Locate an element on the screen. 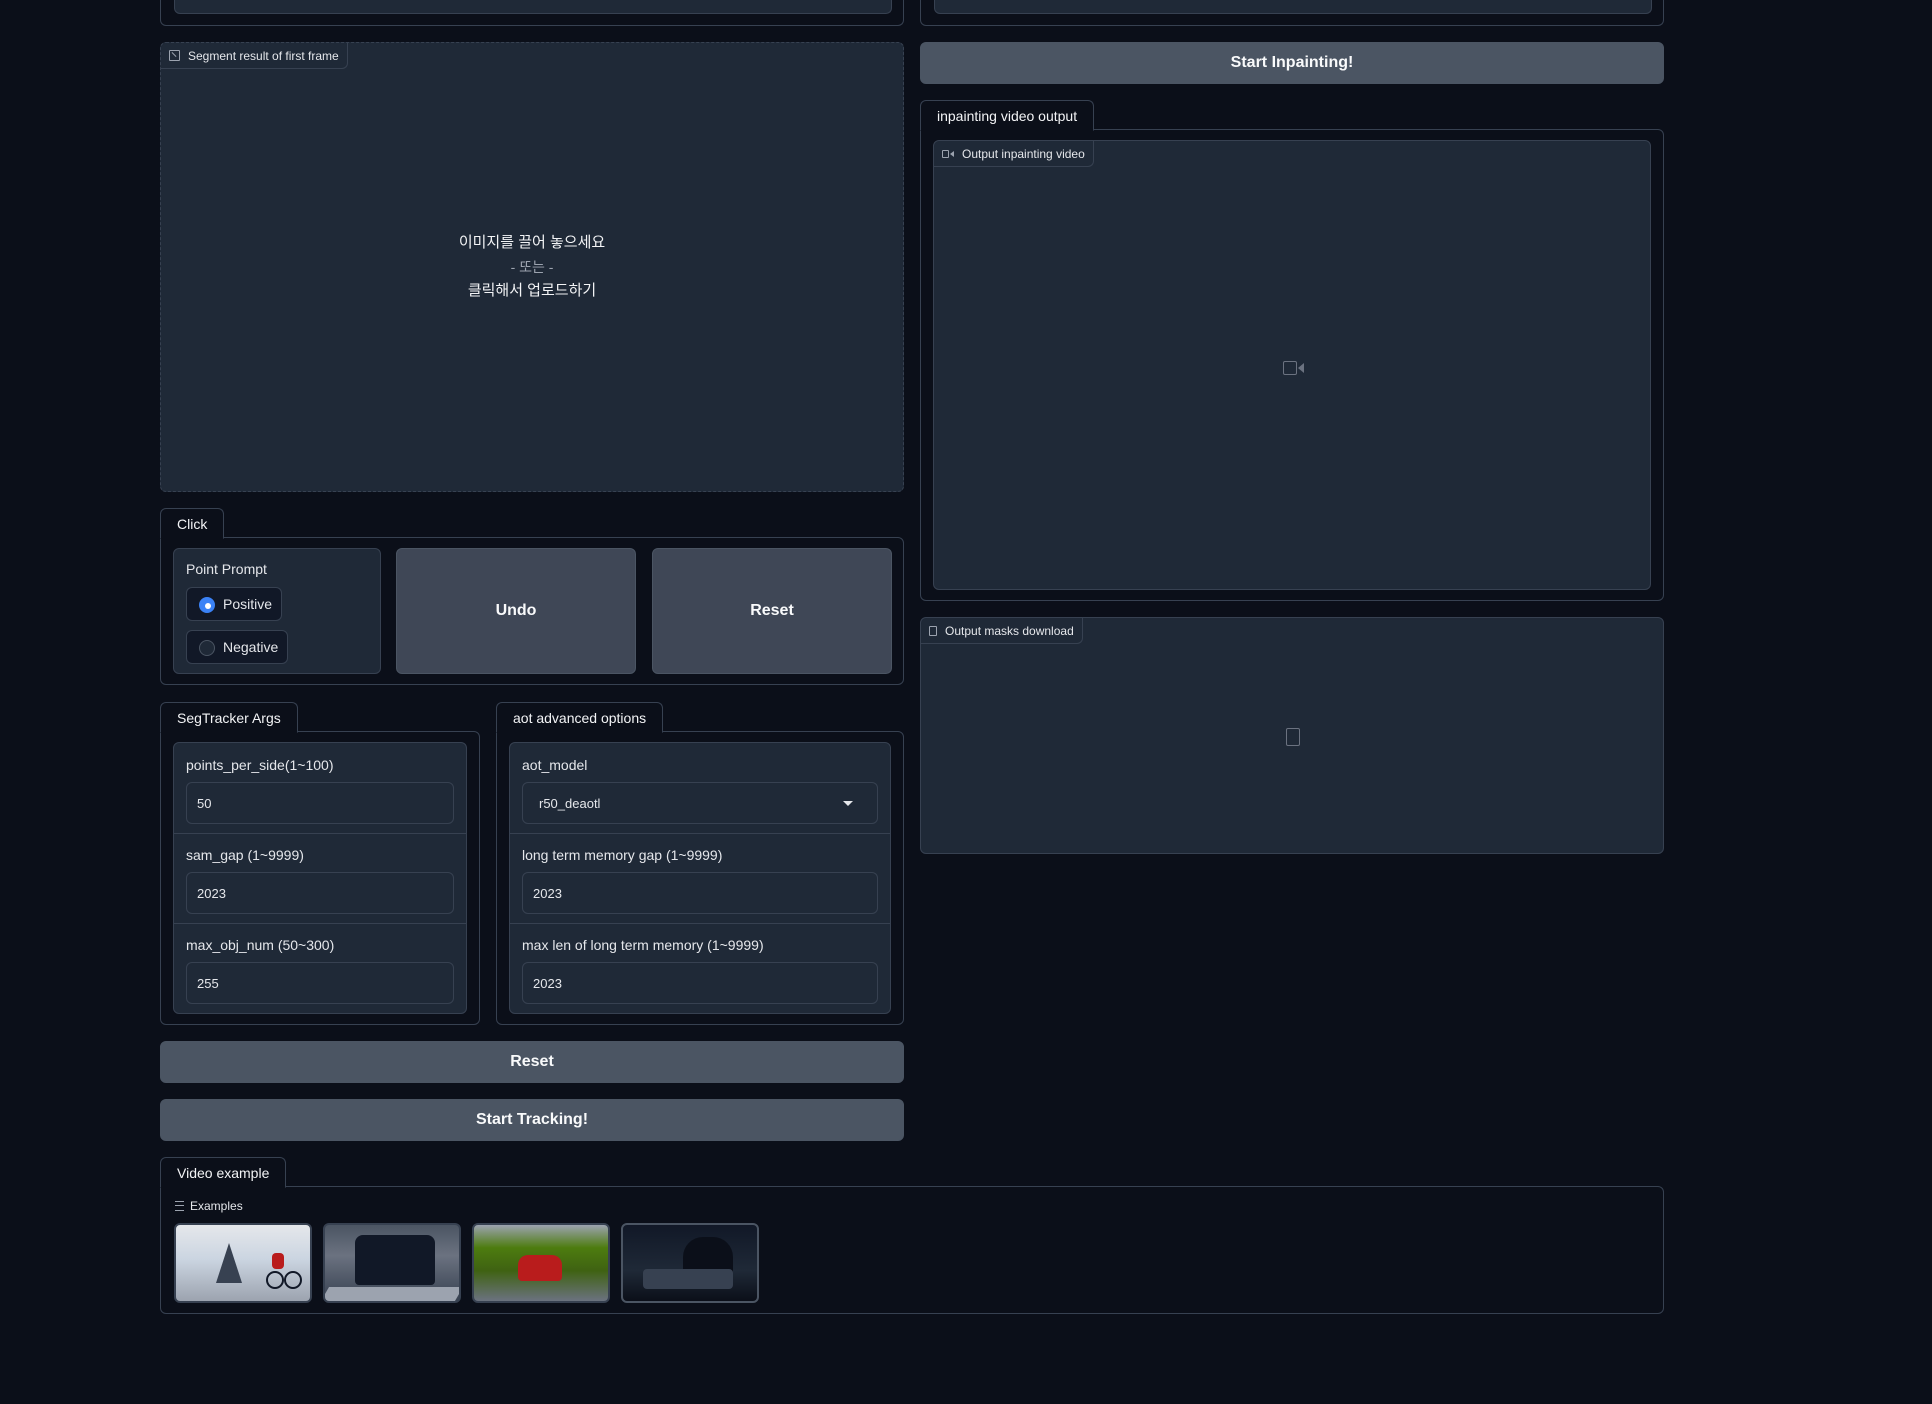 The width and height of the screenshot is (1932, 1404). output-video-player: Output inpainting video is located at coordinates (1292, 365).